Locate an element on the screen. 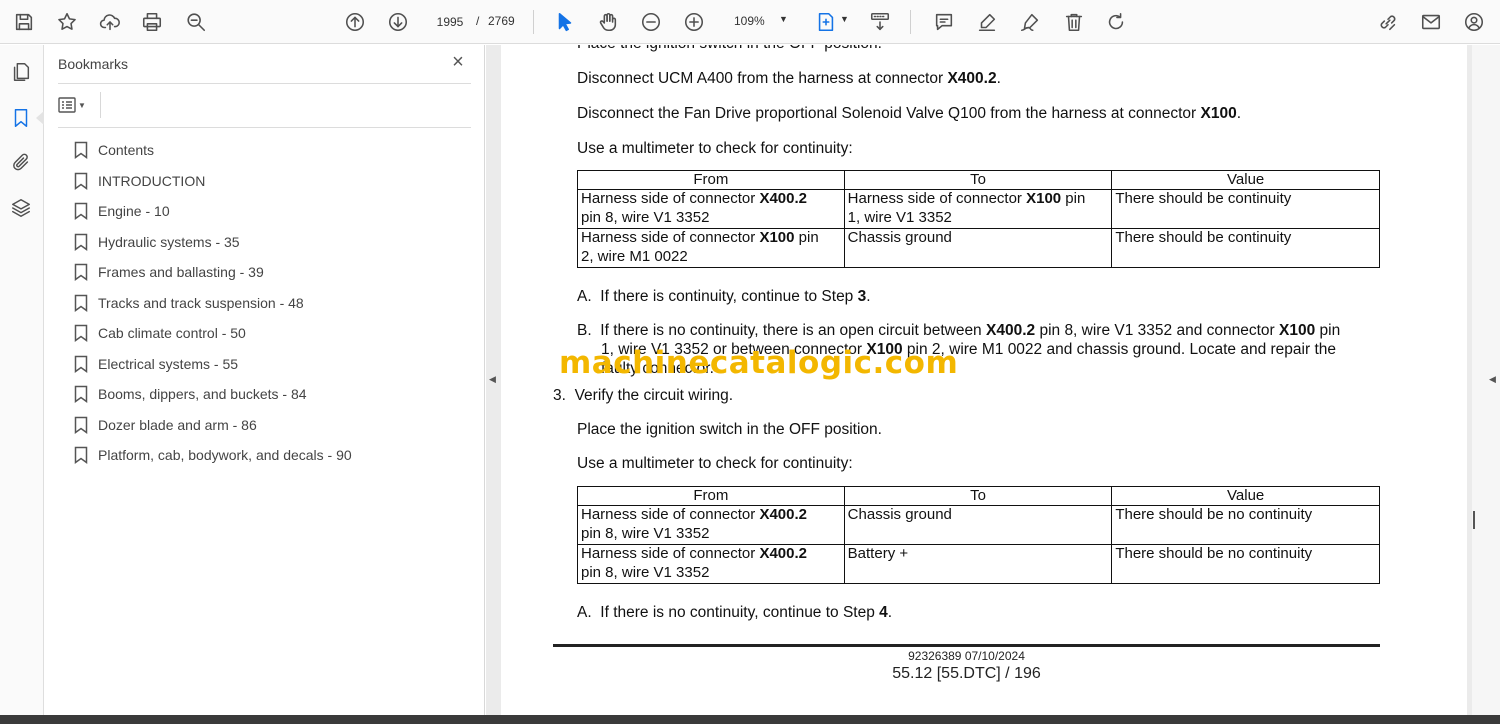 The width and height of the screenshot is (1500, 724). chevron-down-icon: ▼ is located at coordinates (82, 105).